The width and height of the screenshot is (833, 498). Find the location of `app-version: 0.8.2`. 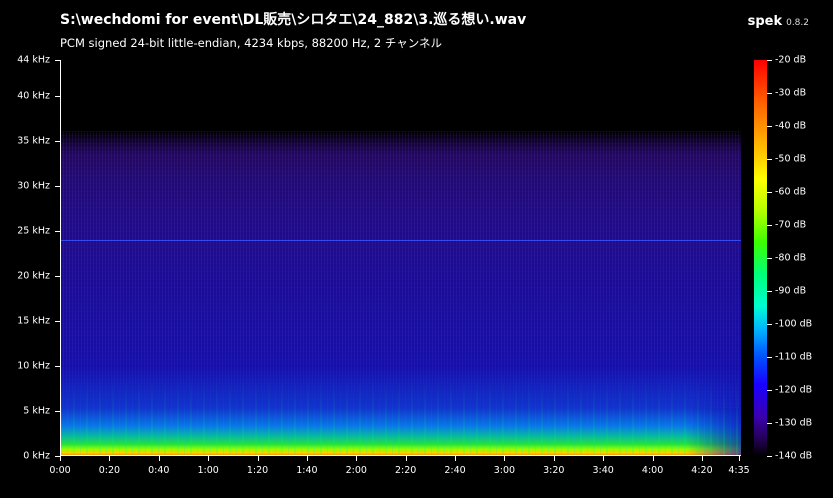

app-version: 0.8.2 is located at coordinates (797, 23).